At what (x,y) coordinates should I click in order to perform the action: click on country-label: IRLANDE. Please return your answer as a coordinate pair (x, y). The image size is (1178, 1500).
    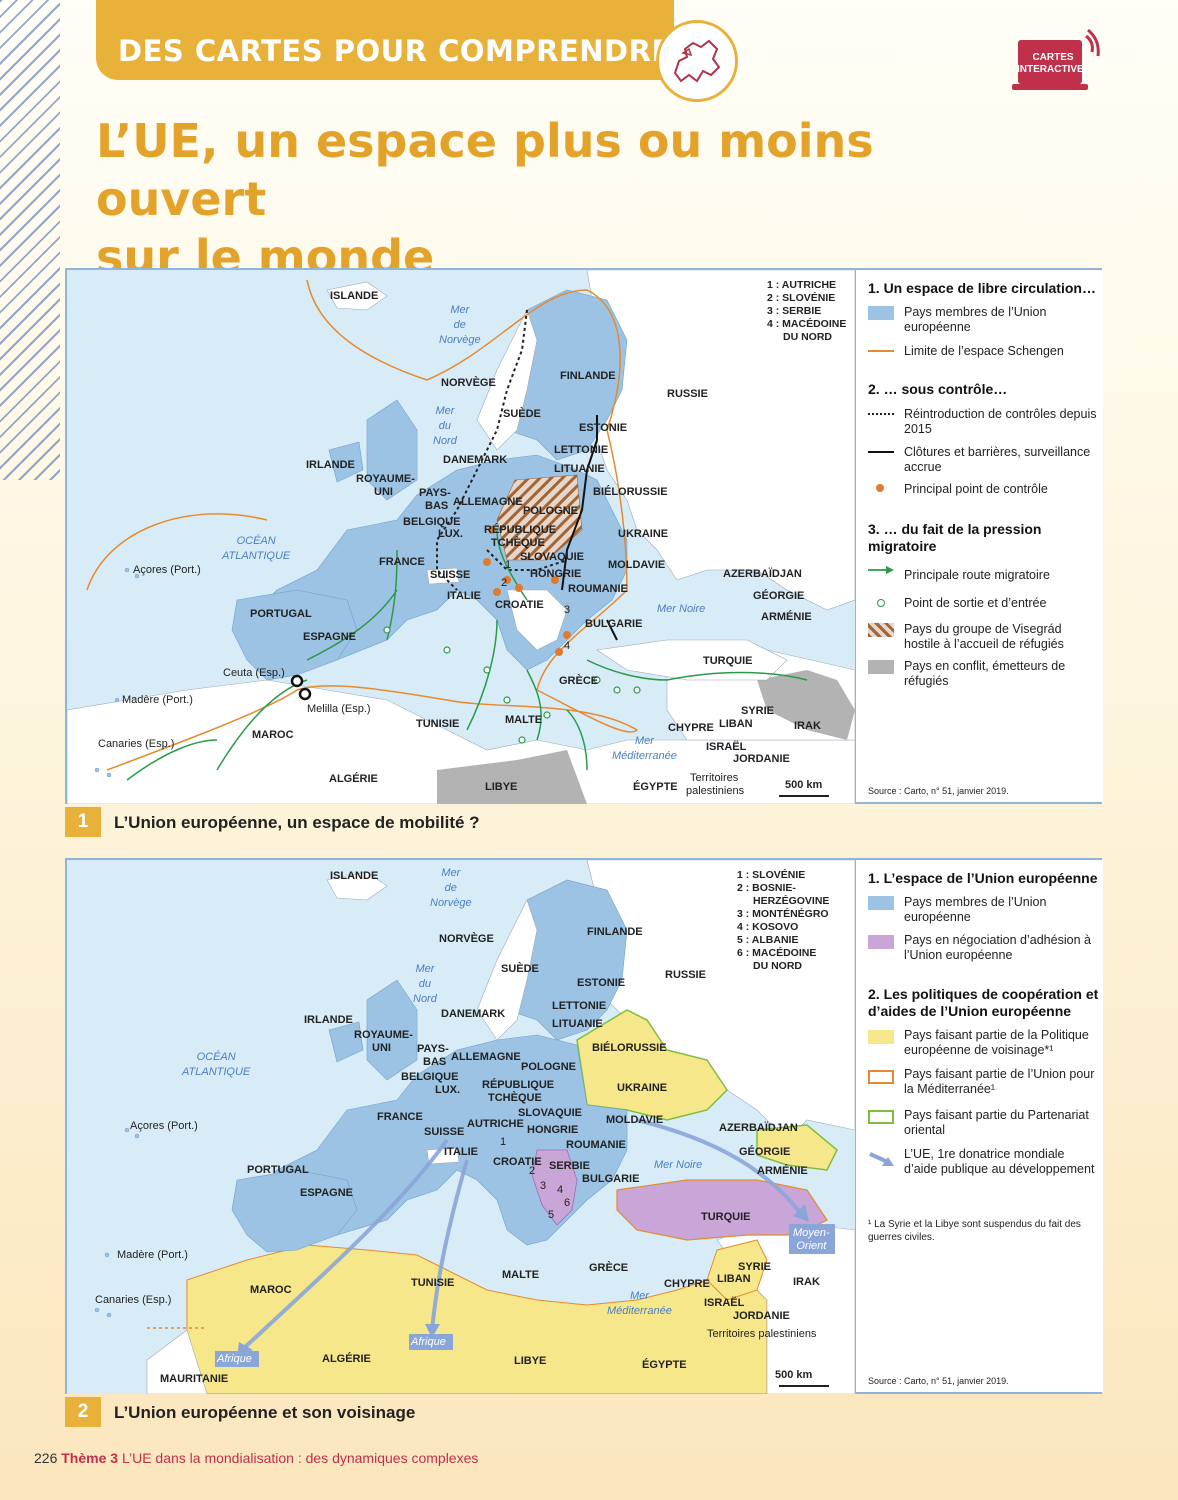
    Looking at the image, I should click on (328, 1020).